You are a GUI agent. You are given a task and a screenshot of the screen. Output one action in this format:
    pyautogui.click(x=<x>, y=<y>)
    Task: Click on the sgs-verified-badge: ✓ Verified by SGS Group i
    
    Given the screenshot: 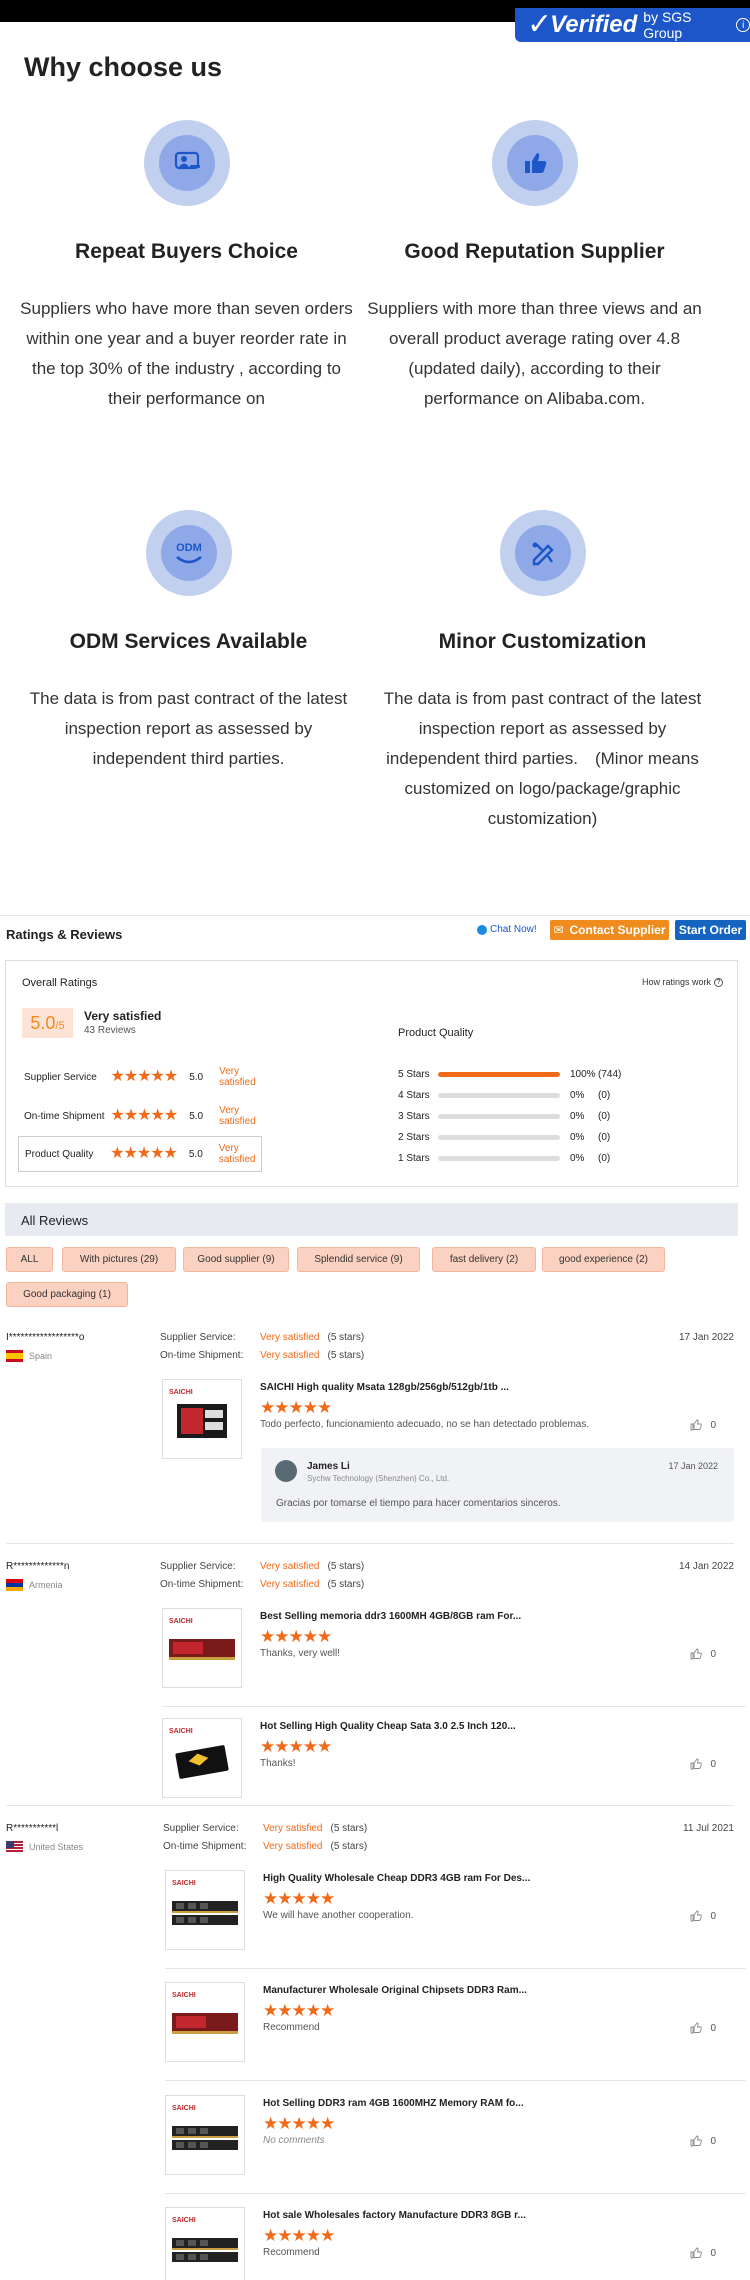 What is the action you would take?
    pyautogui.click(x=632, y=25)
    